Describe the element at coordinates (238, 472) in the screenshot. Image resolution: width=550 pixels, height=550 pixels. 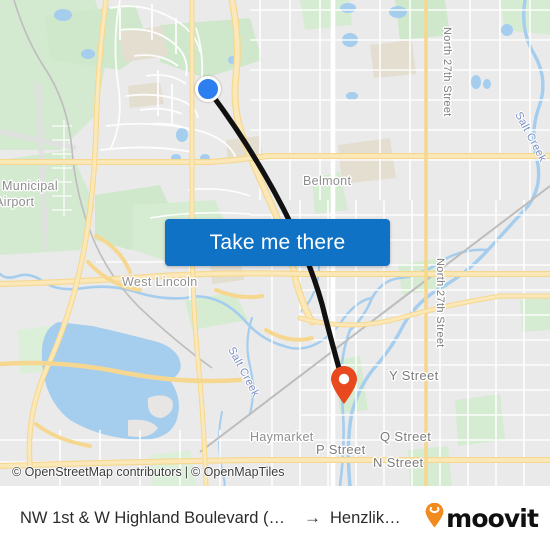
I see `attribution-tiles: © OpenMapTiles` at that location.